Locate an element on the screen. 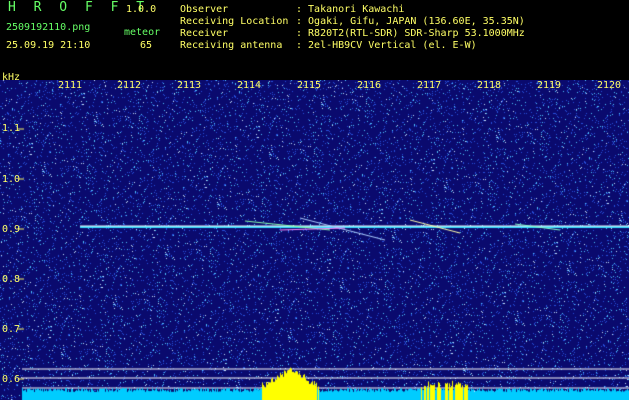 This screenshot has width=629, height=400. app-version: 1.0.0 is located at coordinates (141, 9).